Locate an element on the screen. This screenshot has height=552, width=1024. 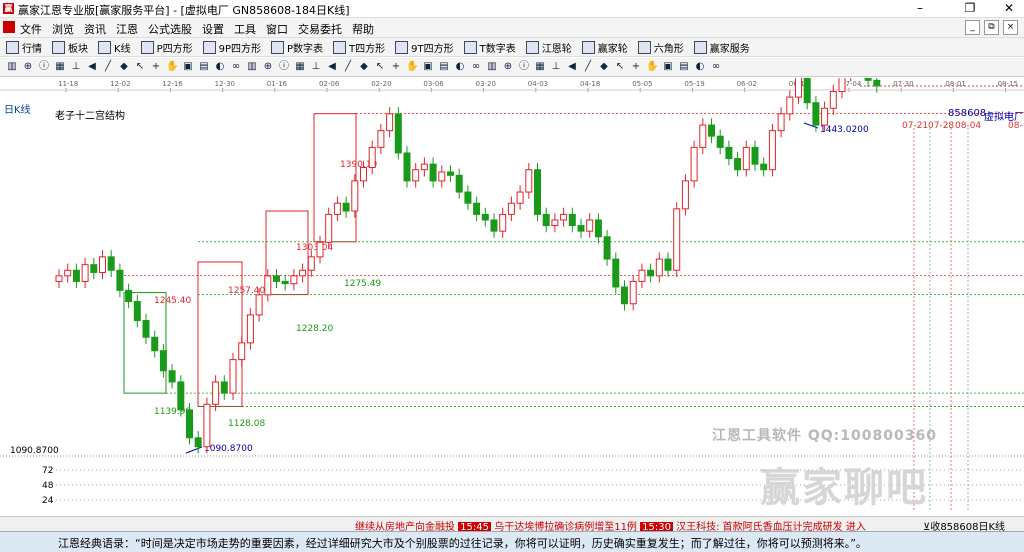
toolbar-button-12: 赢家服务 is located at coordinates (721, 47).